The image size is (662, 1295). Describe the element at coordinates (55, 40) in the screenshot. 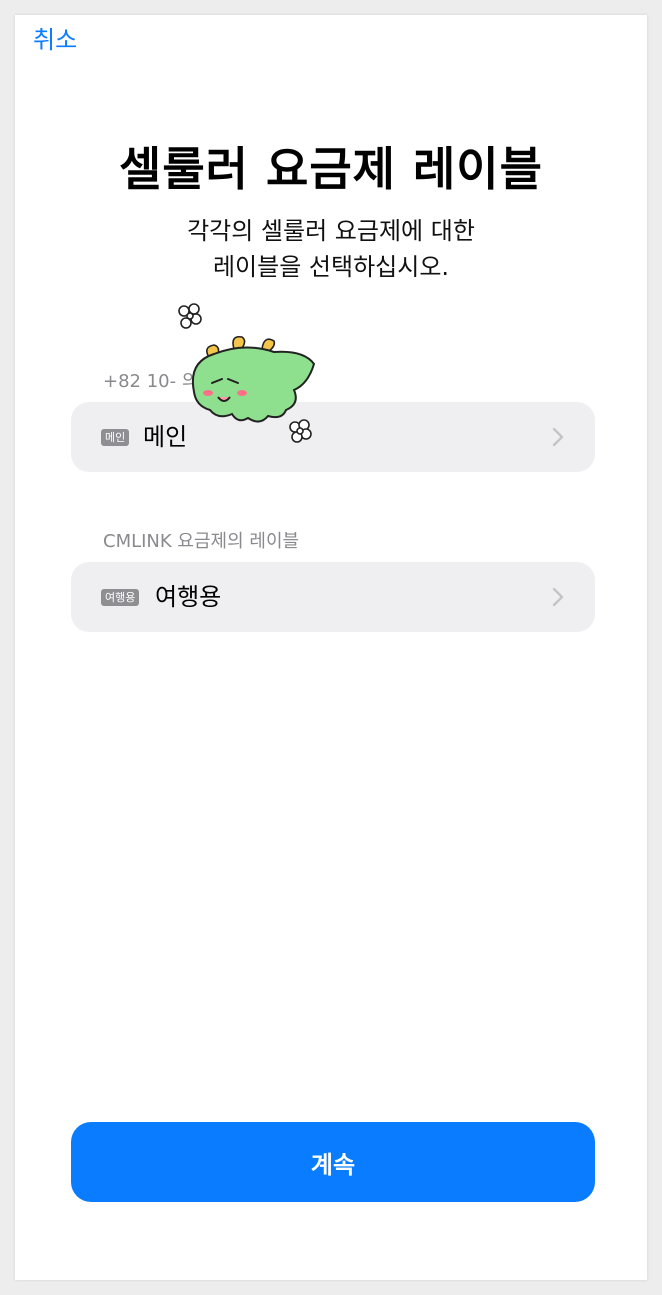

I see `cancel-button: 취소` at that location.